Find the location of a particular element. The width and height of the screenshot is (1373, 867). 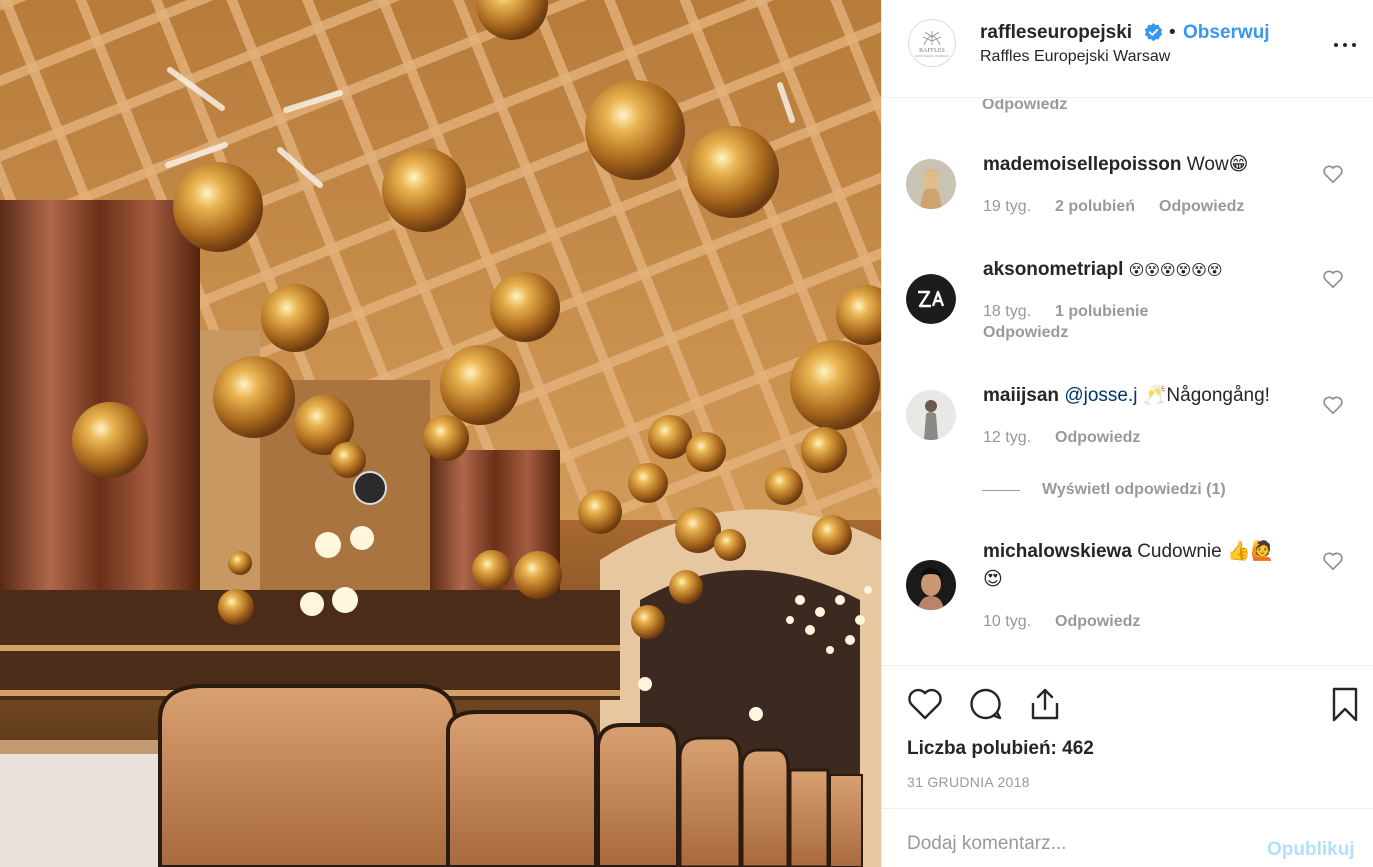

account-username: raffleseuropejski is located at coordinates (1056, 33).